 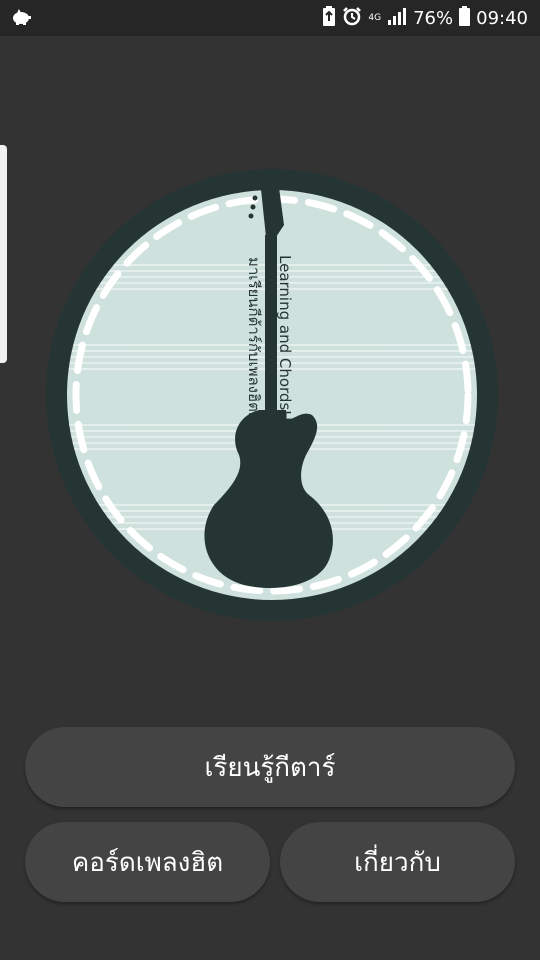 I want to click on signal-icon, so click(x=397, y=18).